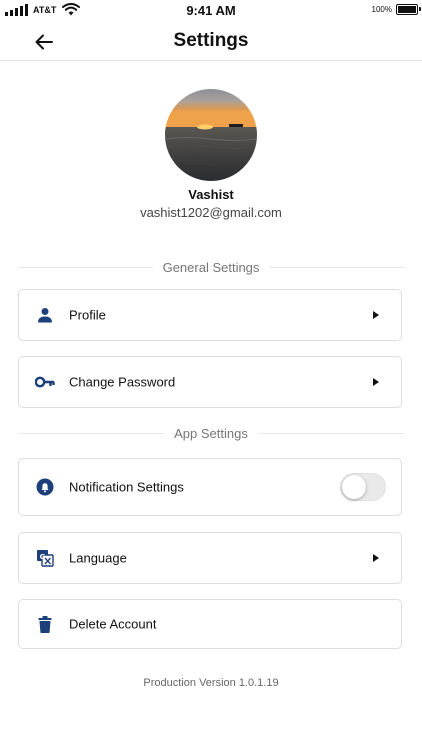  I want to click on bell-icon, so click(45, 487).